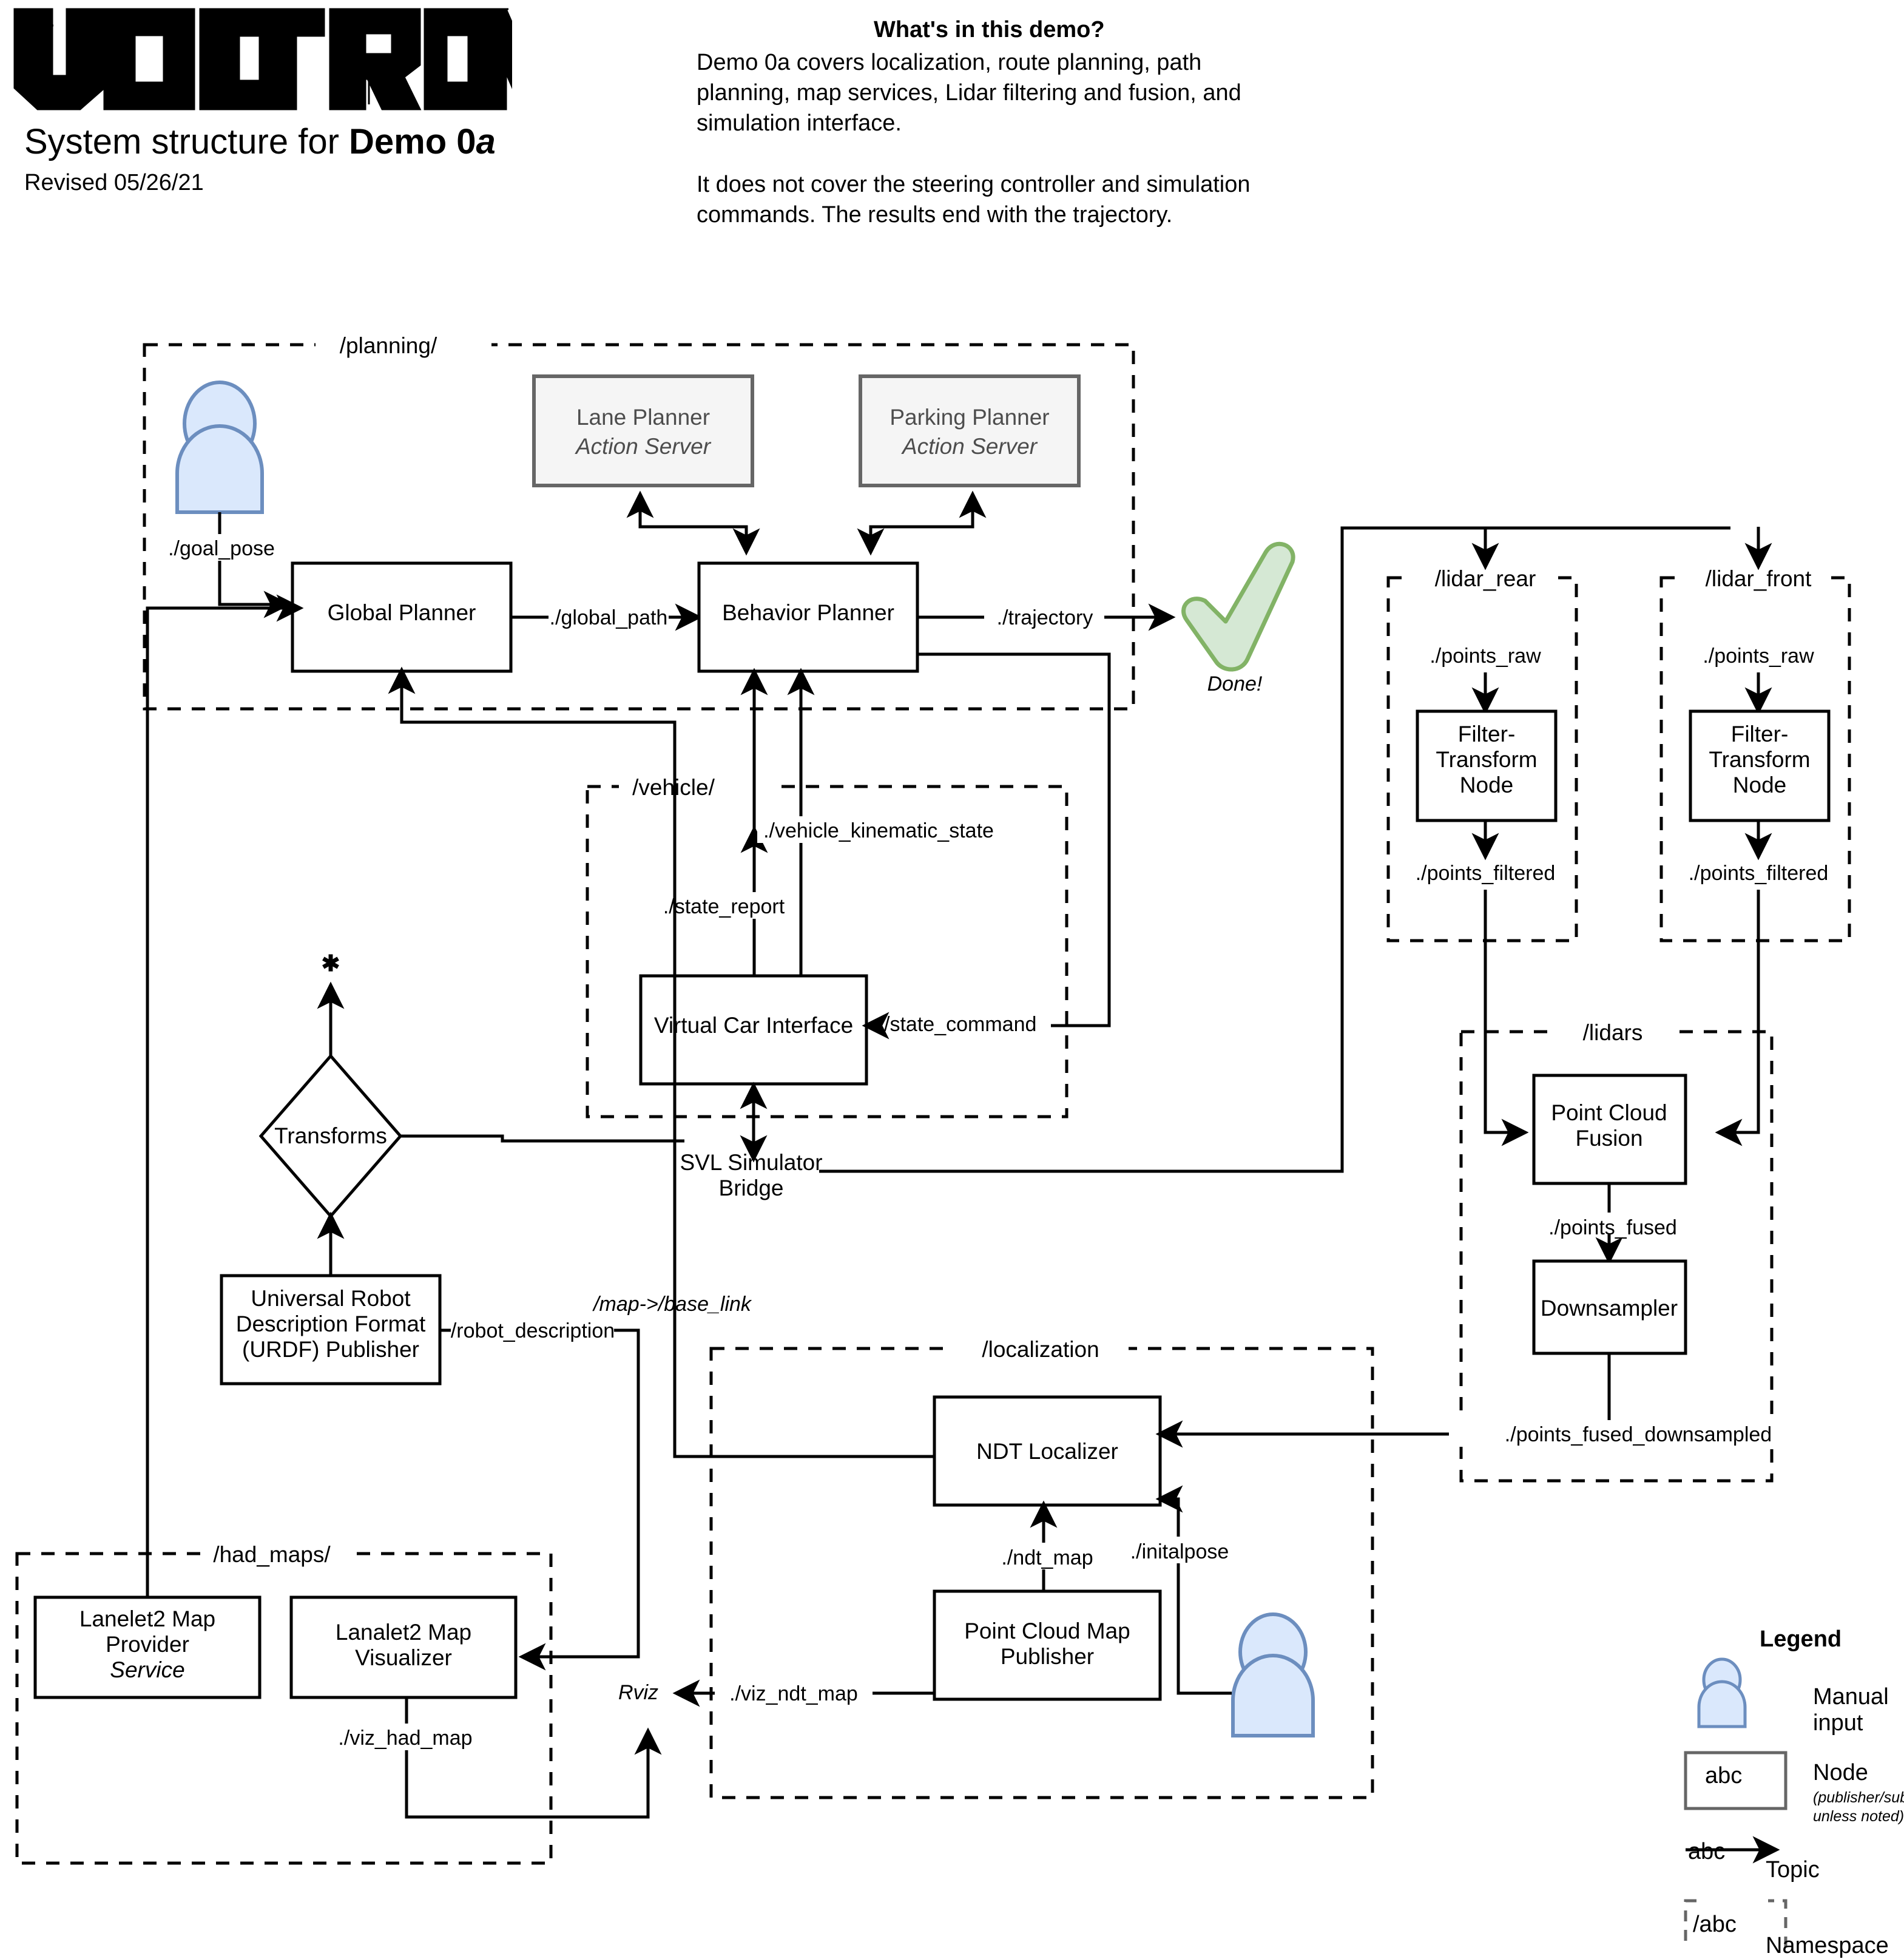 The width and height of the screenshot is (1904, 1959). Describe the element at coordinates (1235, 684) in the screenshot. I see `done-label: Done!` at that location.